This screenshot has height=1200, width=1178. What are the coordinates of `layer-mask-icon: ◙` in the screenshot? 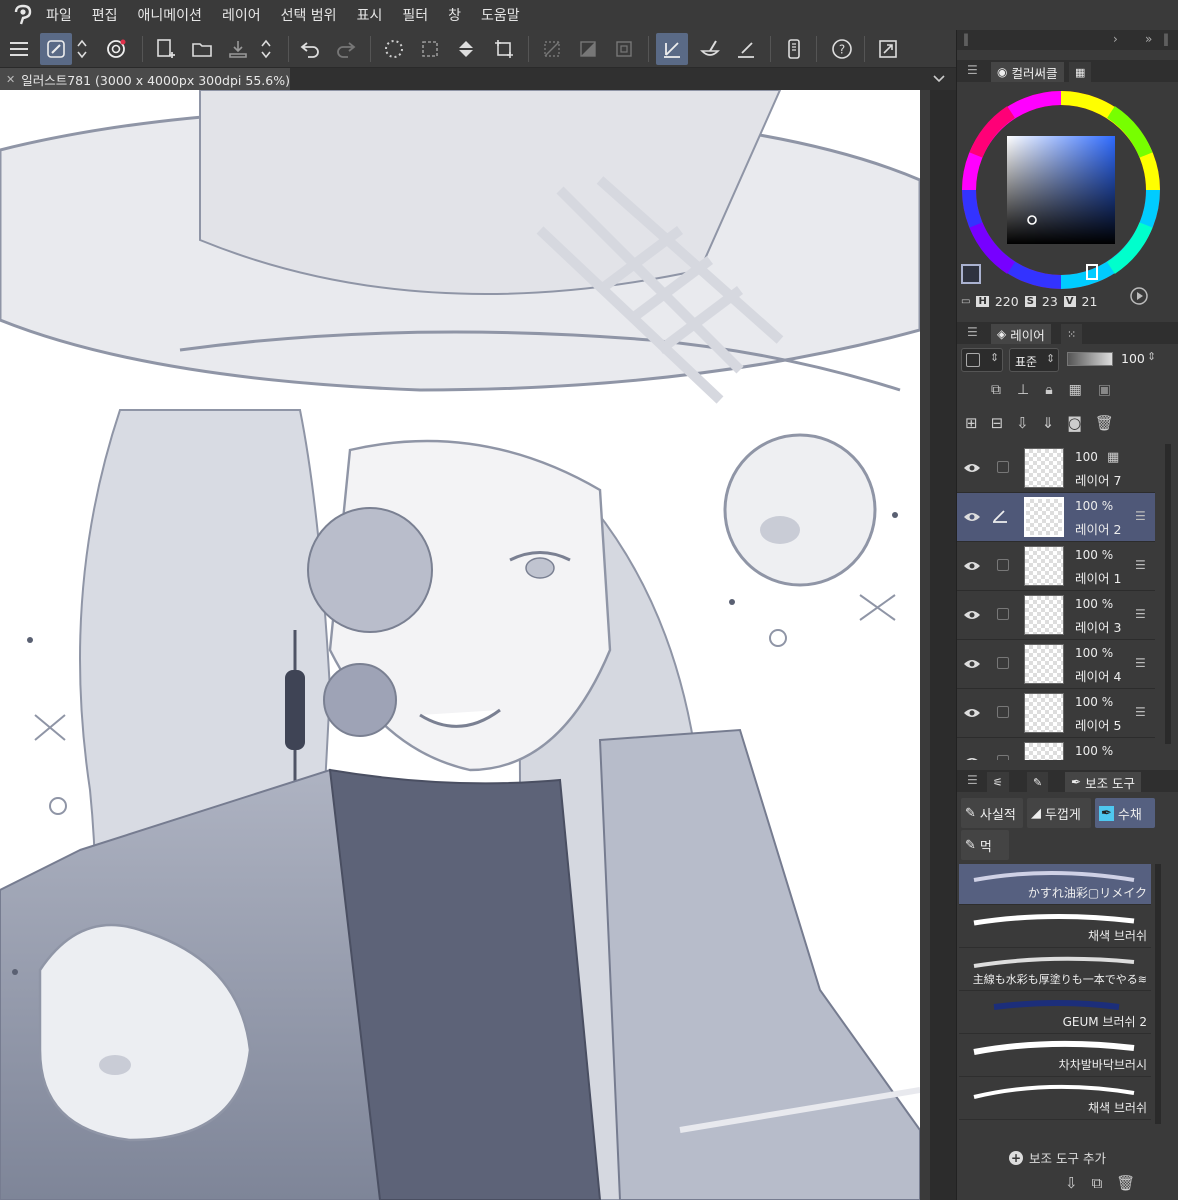 It's located at (1074, 423).